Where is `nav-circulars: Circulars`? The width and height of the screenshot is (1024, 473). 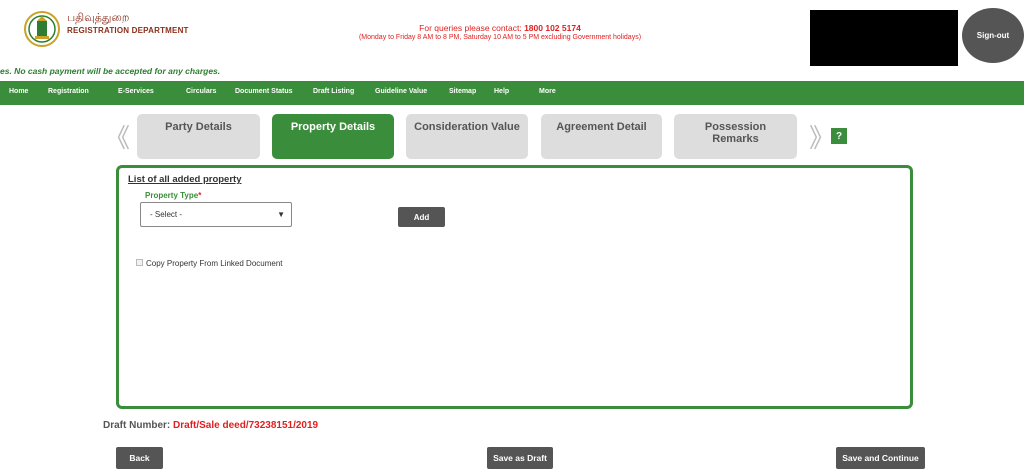 nav-circulars: Circulars is located at coordinates (201, 91).